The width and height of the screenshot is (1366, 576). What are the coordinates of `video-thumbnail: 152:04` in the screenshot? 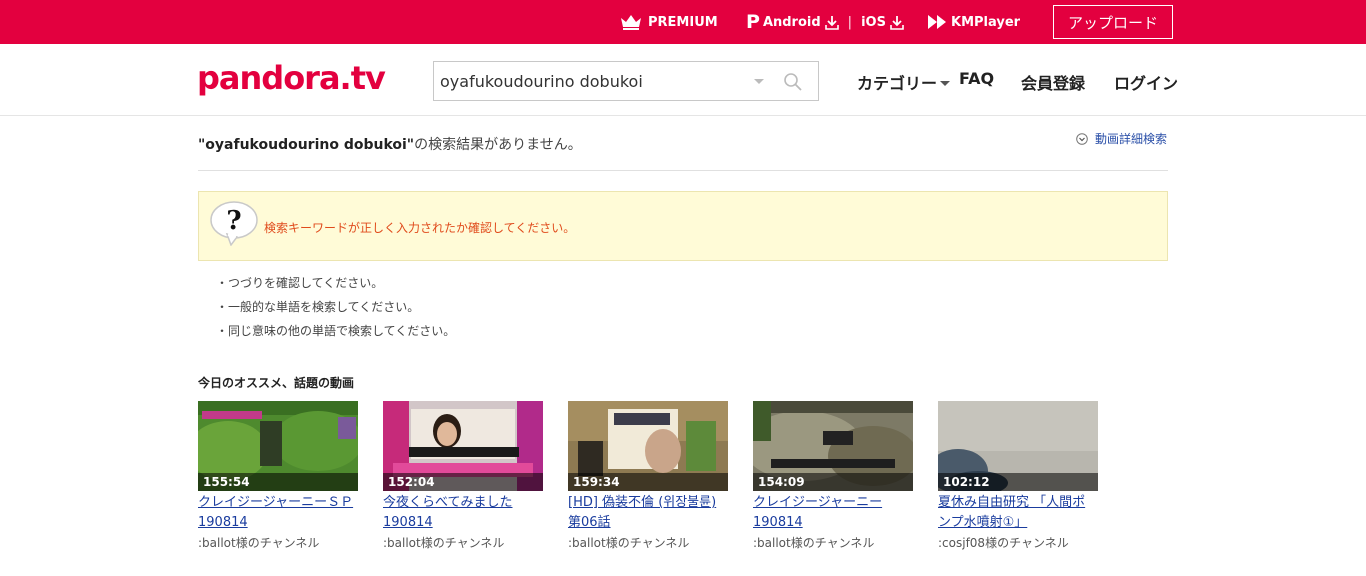 It's located at (463, 446).